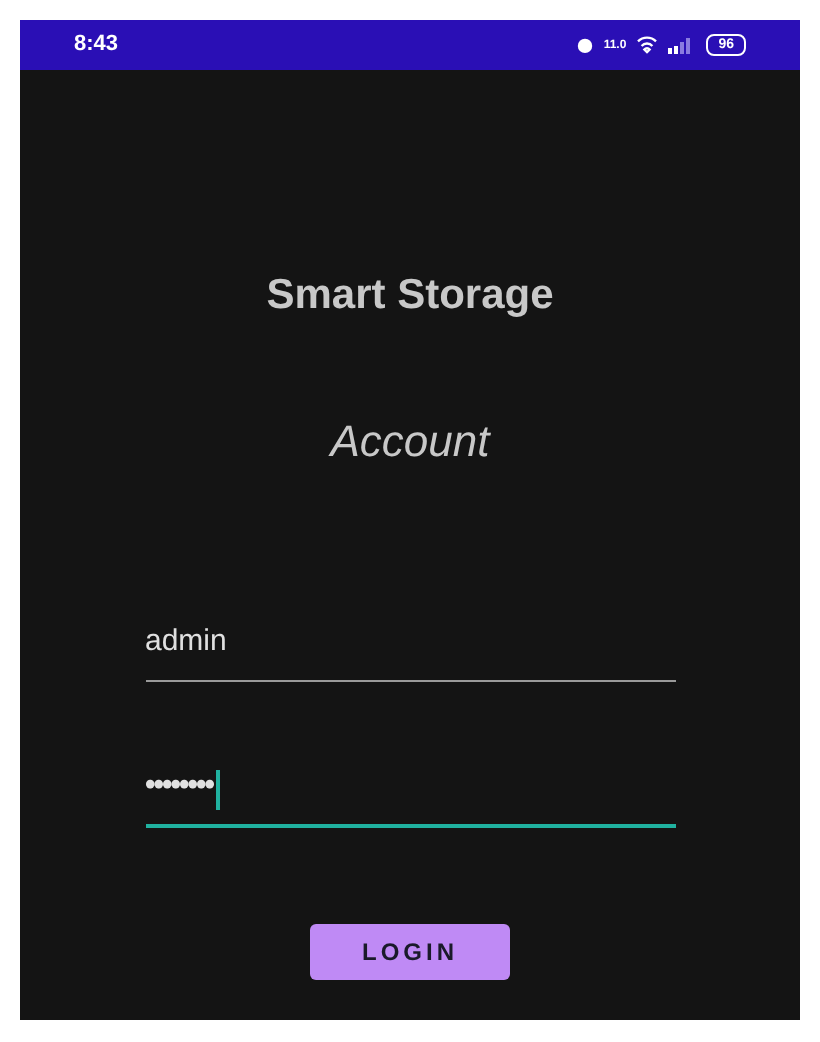 This screenshot has height=1042, width=820. What do you see at coordinates (410, 787) in the screenshot?
I see `password-field: ••••••••` at bounding box center [410, 787].